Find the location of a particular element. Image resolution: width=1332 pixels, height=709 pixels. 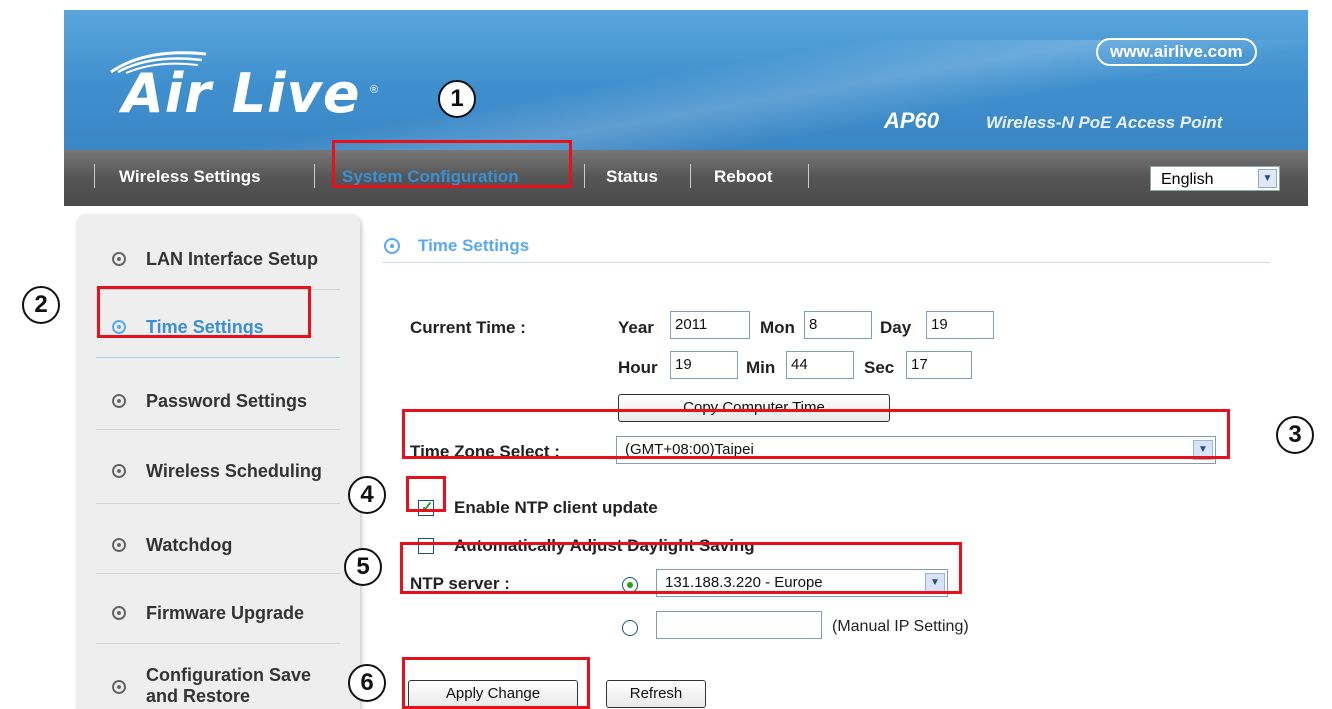

day-field: 19 is located at coordinates (960, 325).